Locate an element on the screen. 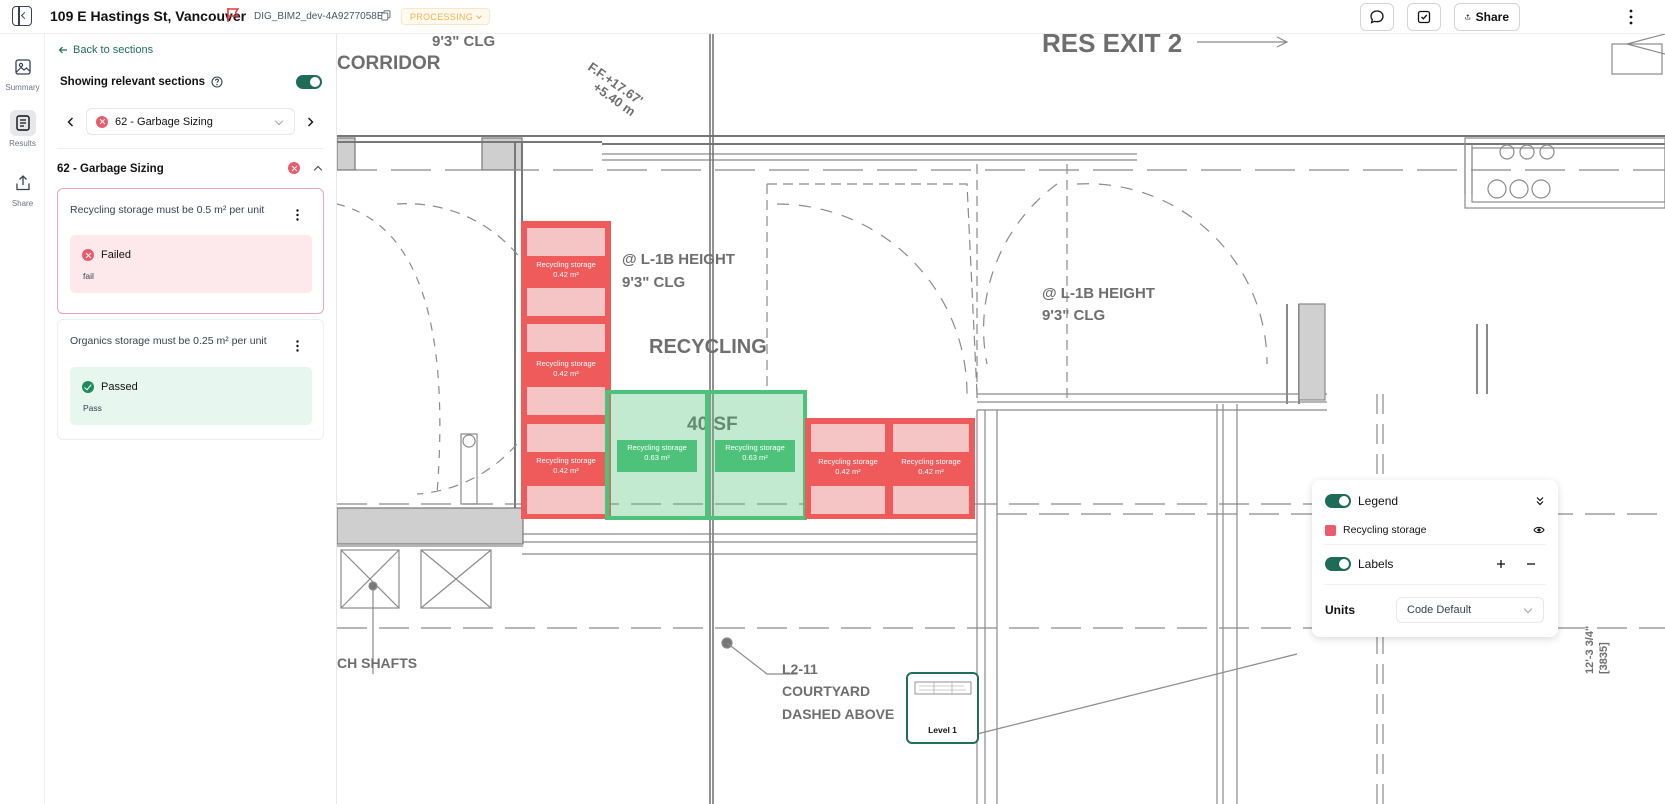 Image resolution: width=1665 pixels, height=804 pixels. section-select-value: 62 - Garbage Sizing is located at coordinates (164, 121).